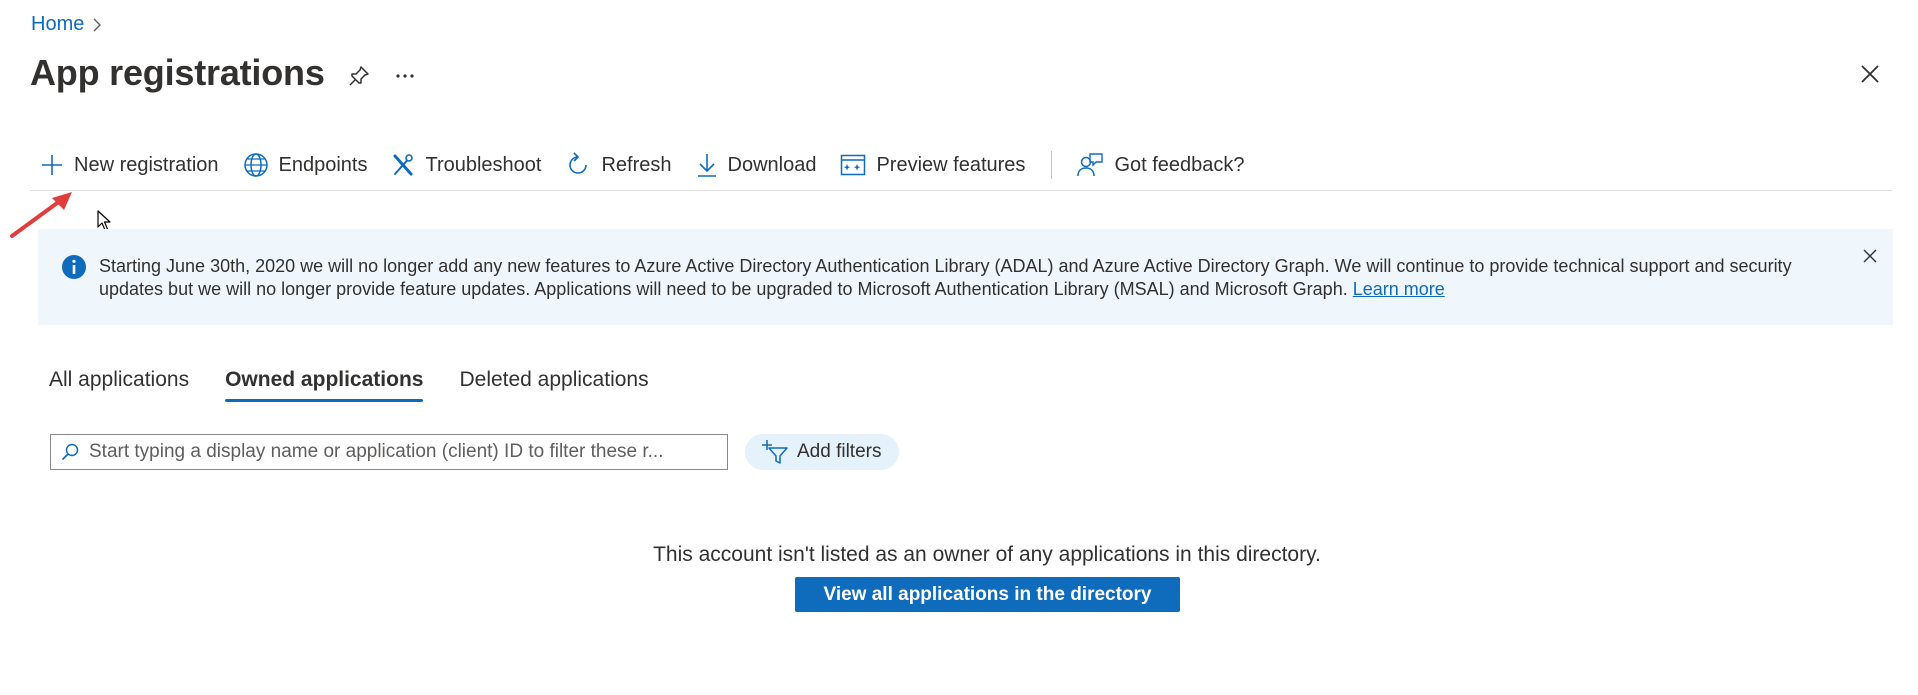  Describe the element at coordinates (987, 594) in the screenshot. I see `view-all-applications-button: View all applications in the directory` at that location.